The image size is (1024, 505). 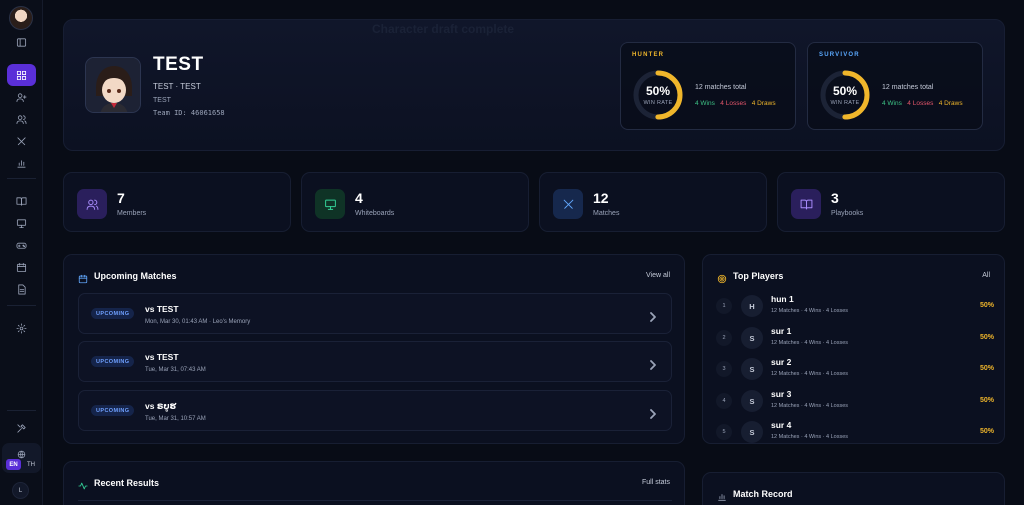 What do you see at coordinates (83, 484) in the screenshot?
I see `activity-icon` at bounding box center [83, 484].